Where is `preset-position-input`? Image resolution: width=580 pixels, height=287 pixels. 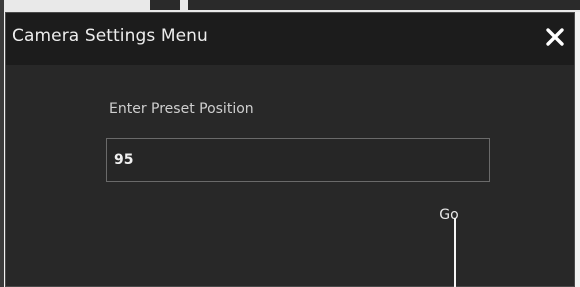 preset-position-input is located at coordinates (298, 160).